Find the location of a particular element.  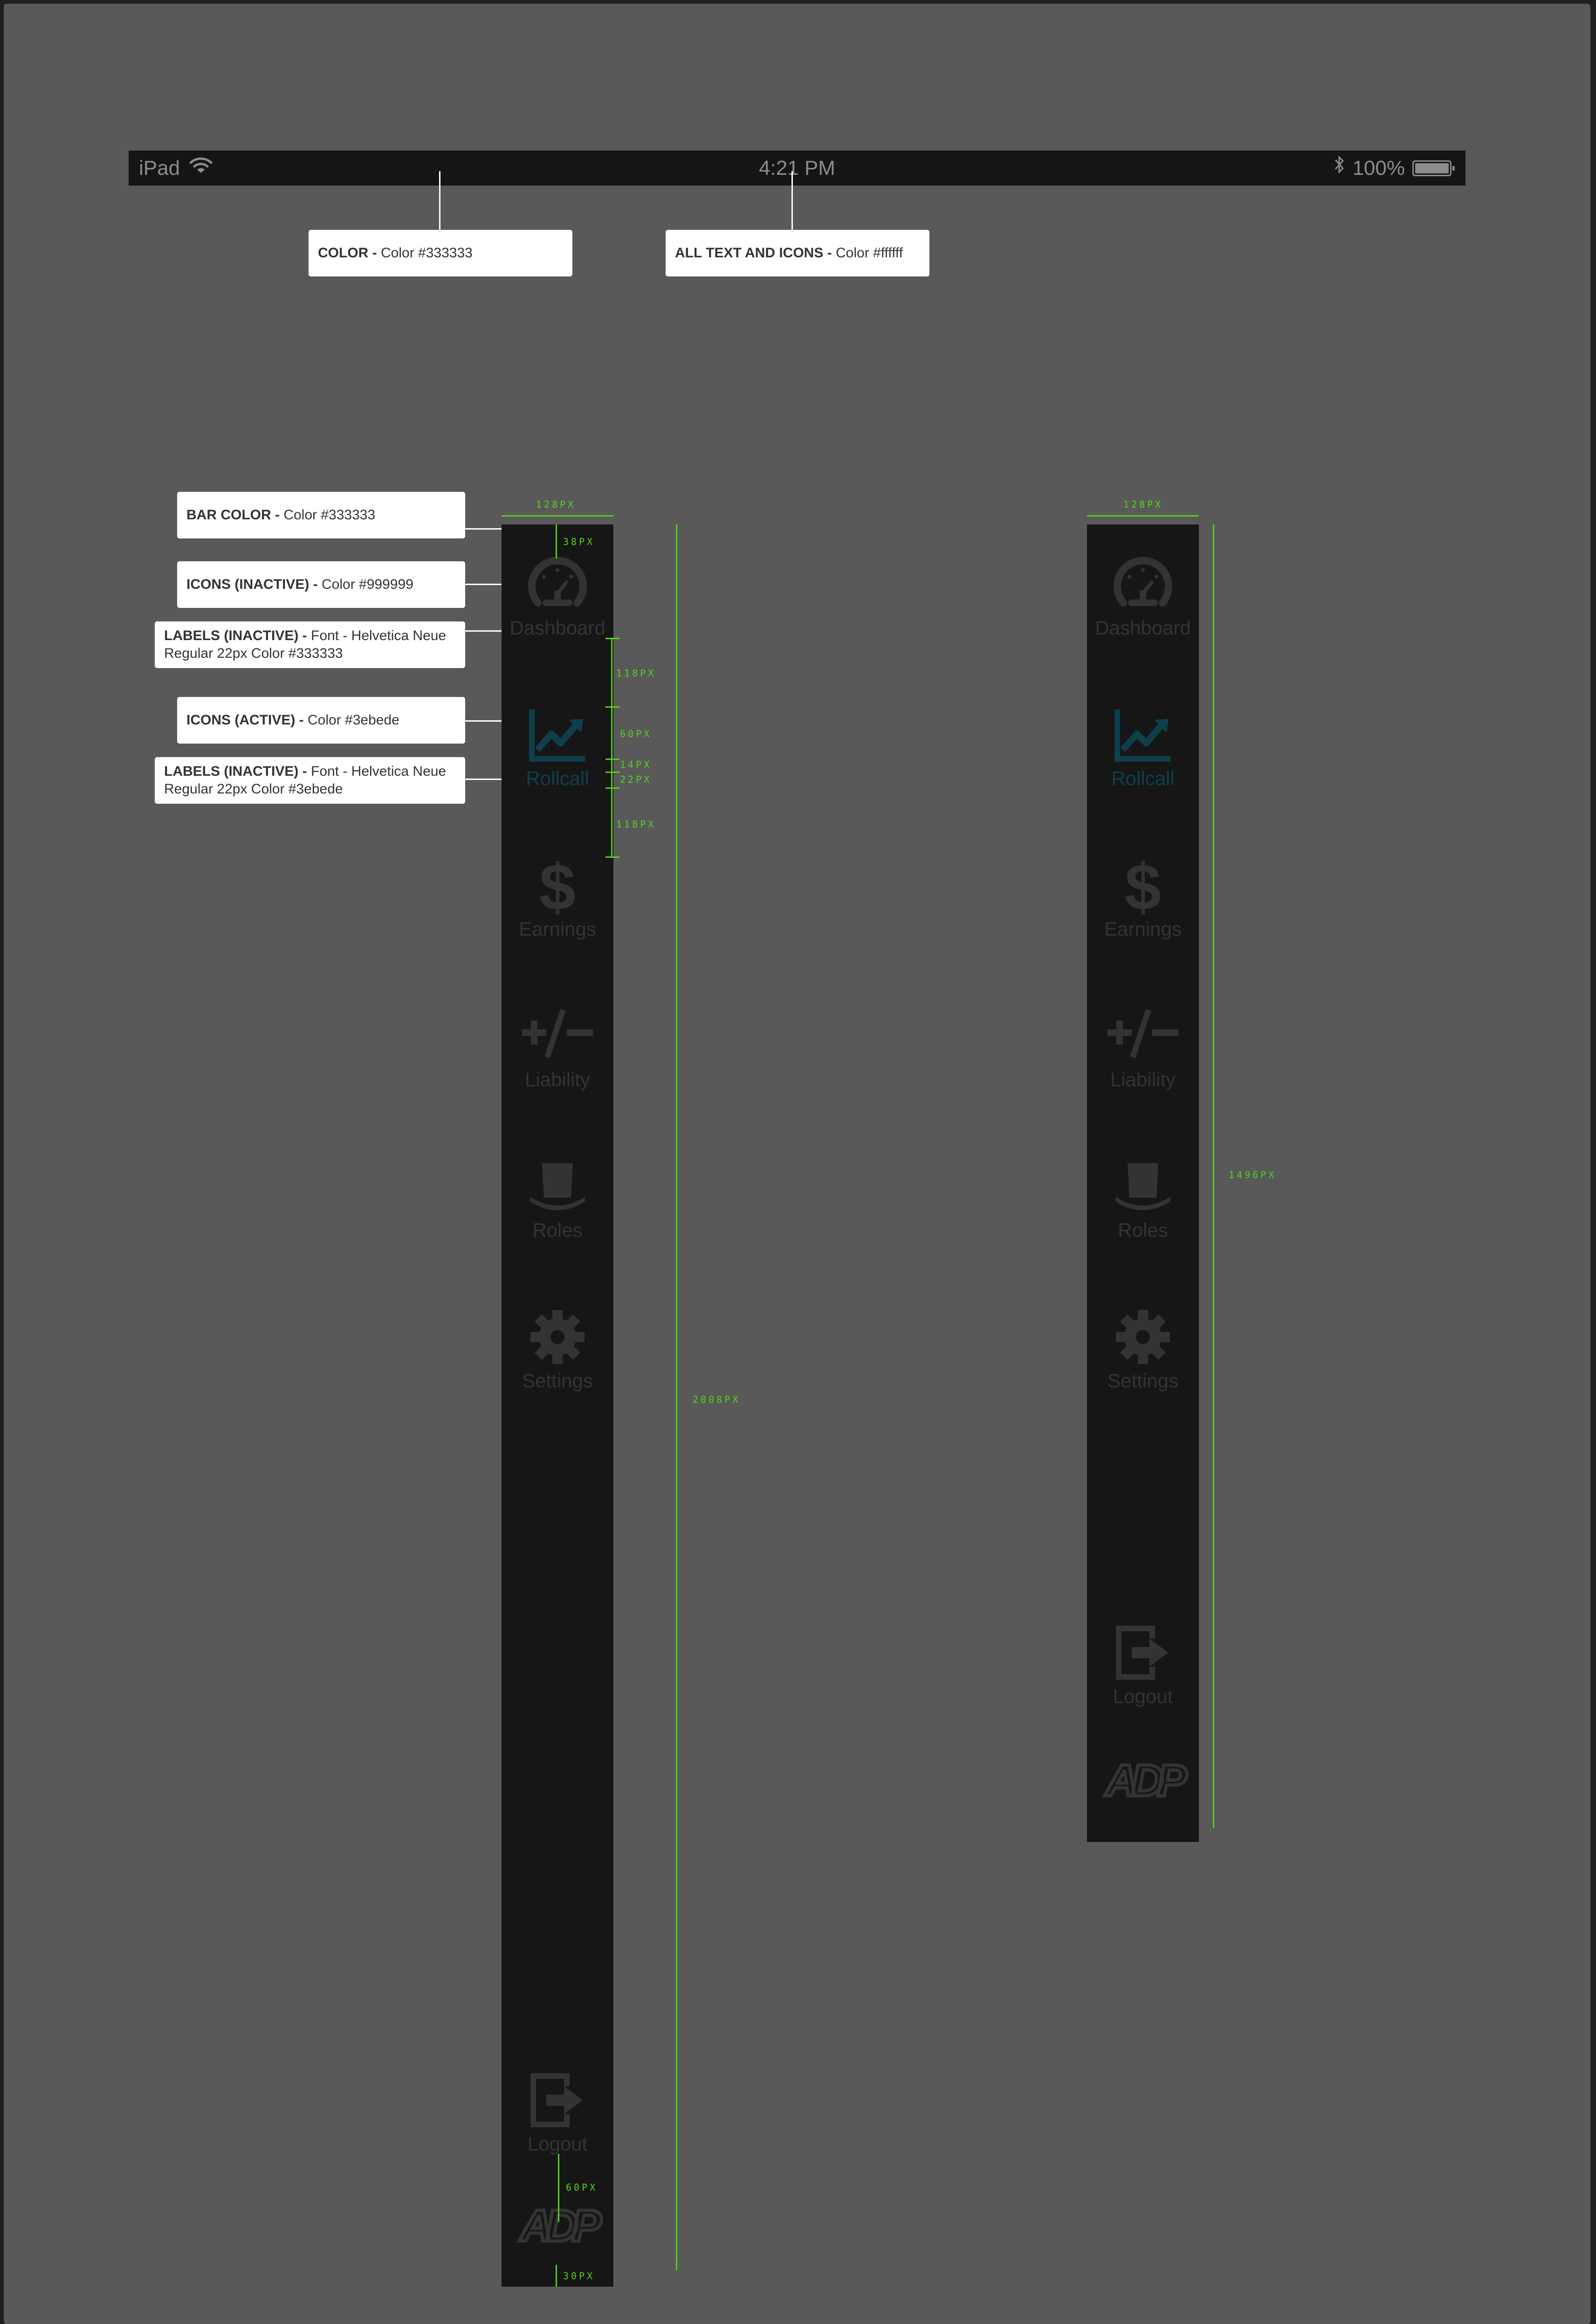

measure-bottom-padding: 30PX is located at coordinates (579, 2276).